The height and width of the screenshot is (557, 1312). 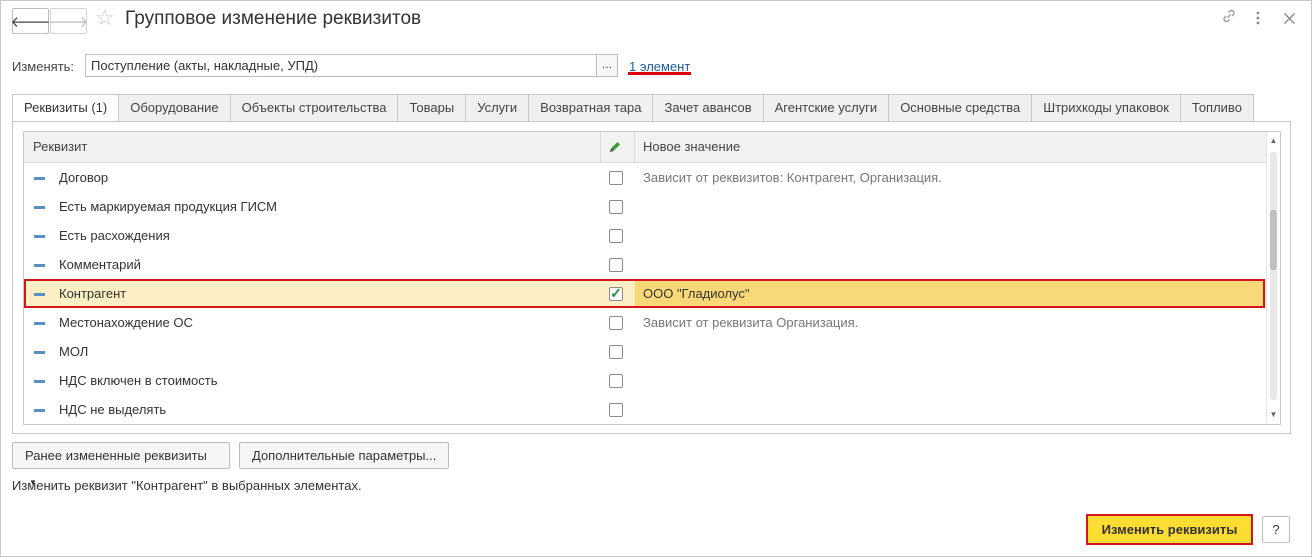 I want to click on scroll-track, so click(x=1273, y=276).